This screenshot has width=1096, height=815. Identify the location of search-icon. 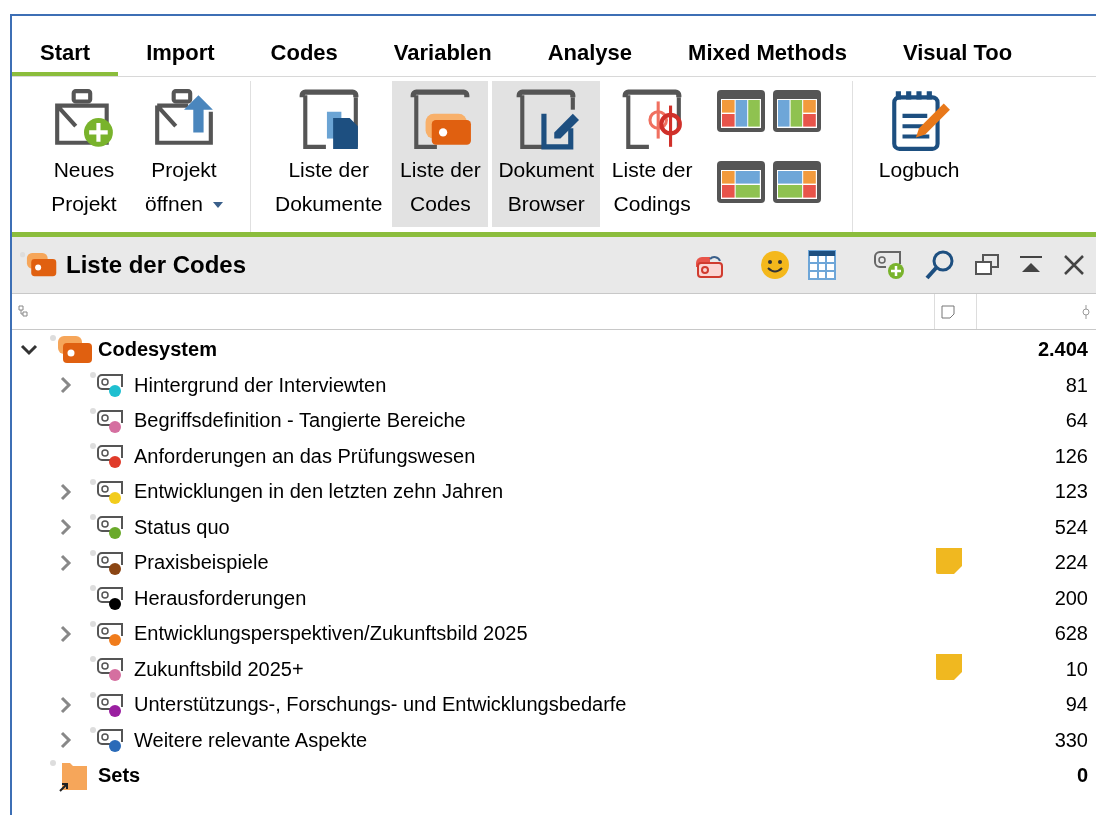
(940, 265).